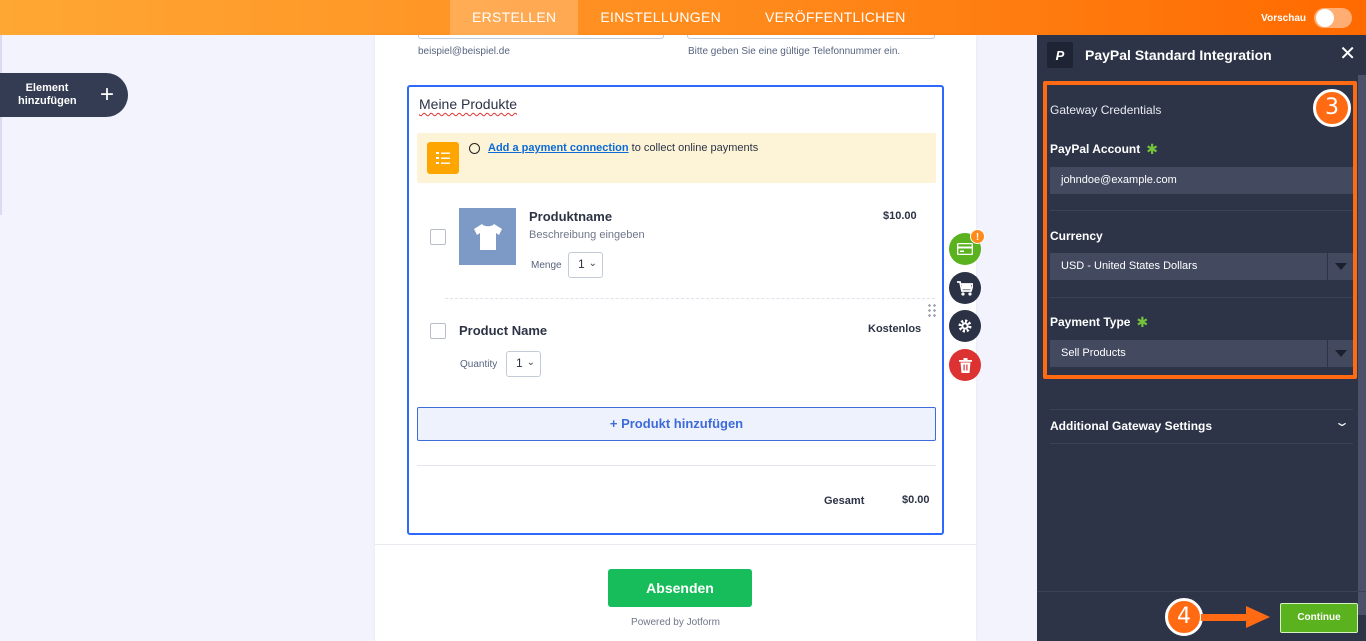 The width and height of the screenshot is (1366, 641). I want to click on drag-handle-icon, so click(932, 310).